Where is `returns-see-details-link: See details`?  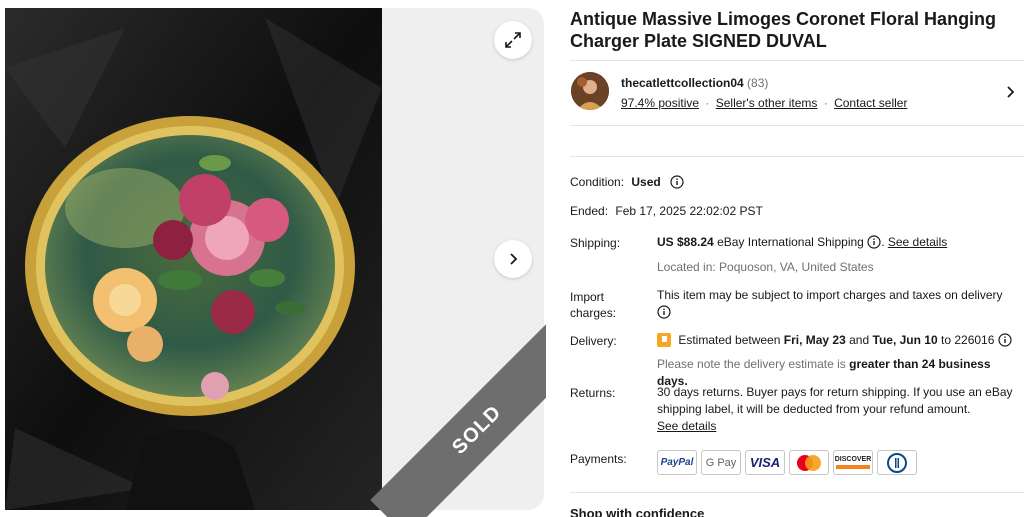
returns-see-details-link: See details is located at coordinates (686, 426).